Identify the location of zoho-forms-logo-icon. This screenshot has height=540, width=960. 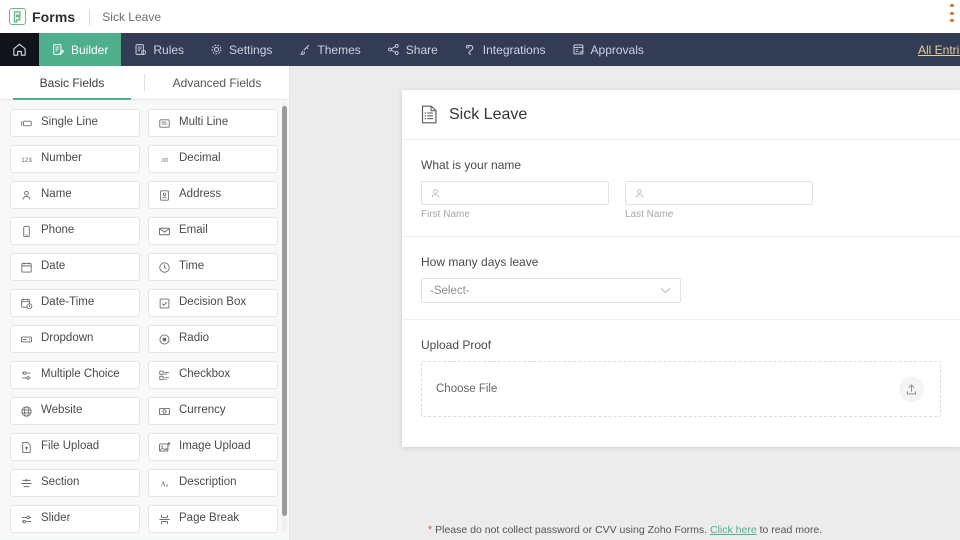
(17, 16).